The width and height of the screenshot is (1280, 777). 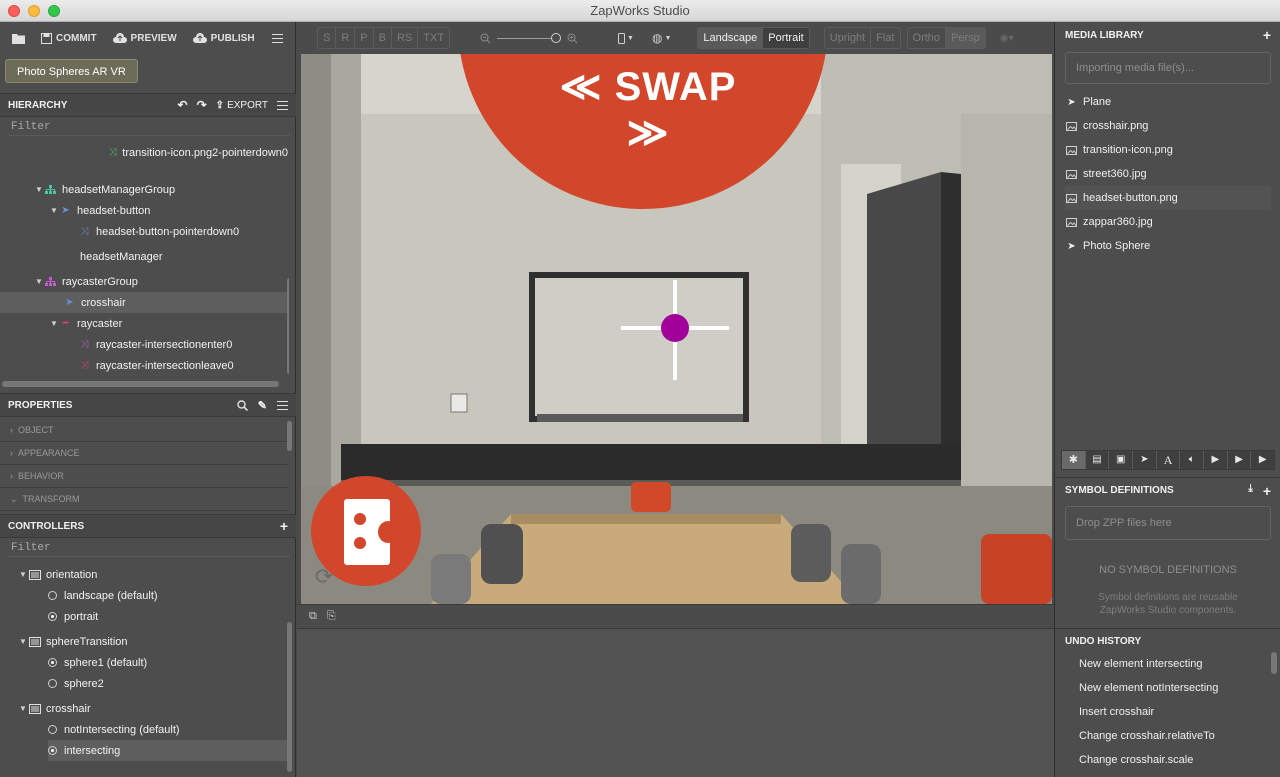 What do you see at coordinates (144, 683) in the screenshot?
I see `controller-state-sphere2: sphere2` at bounding box center [144, 683].